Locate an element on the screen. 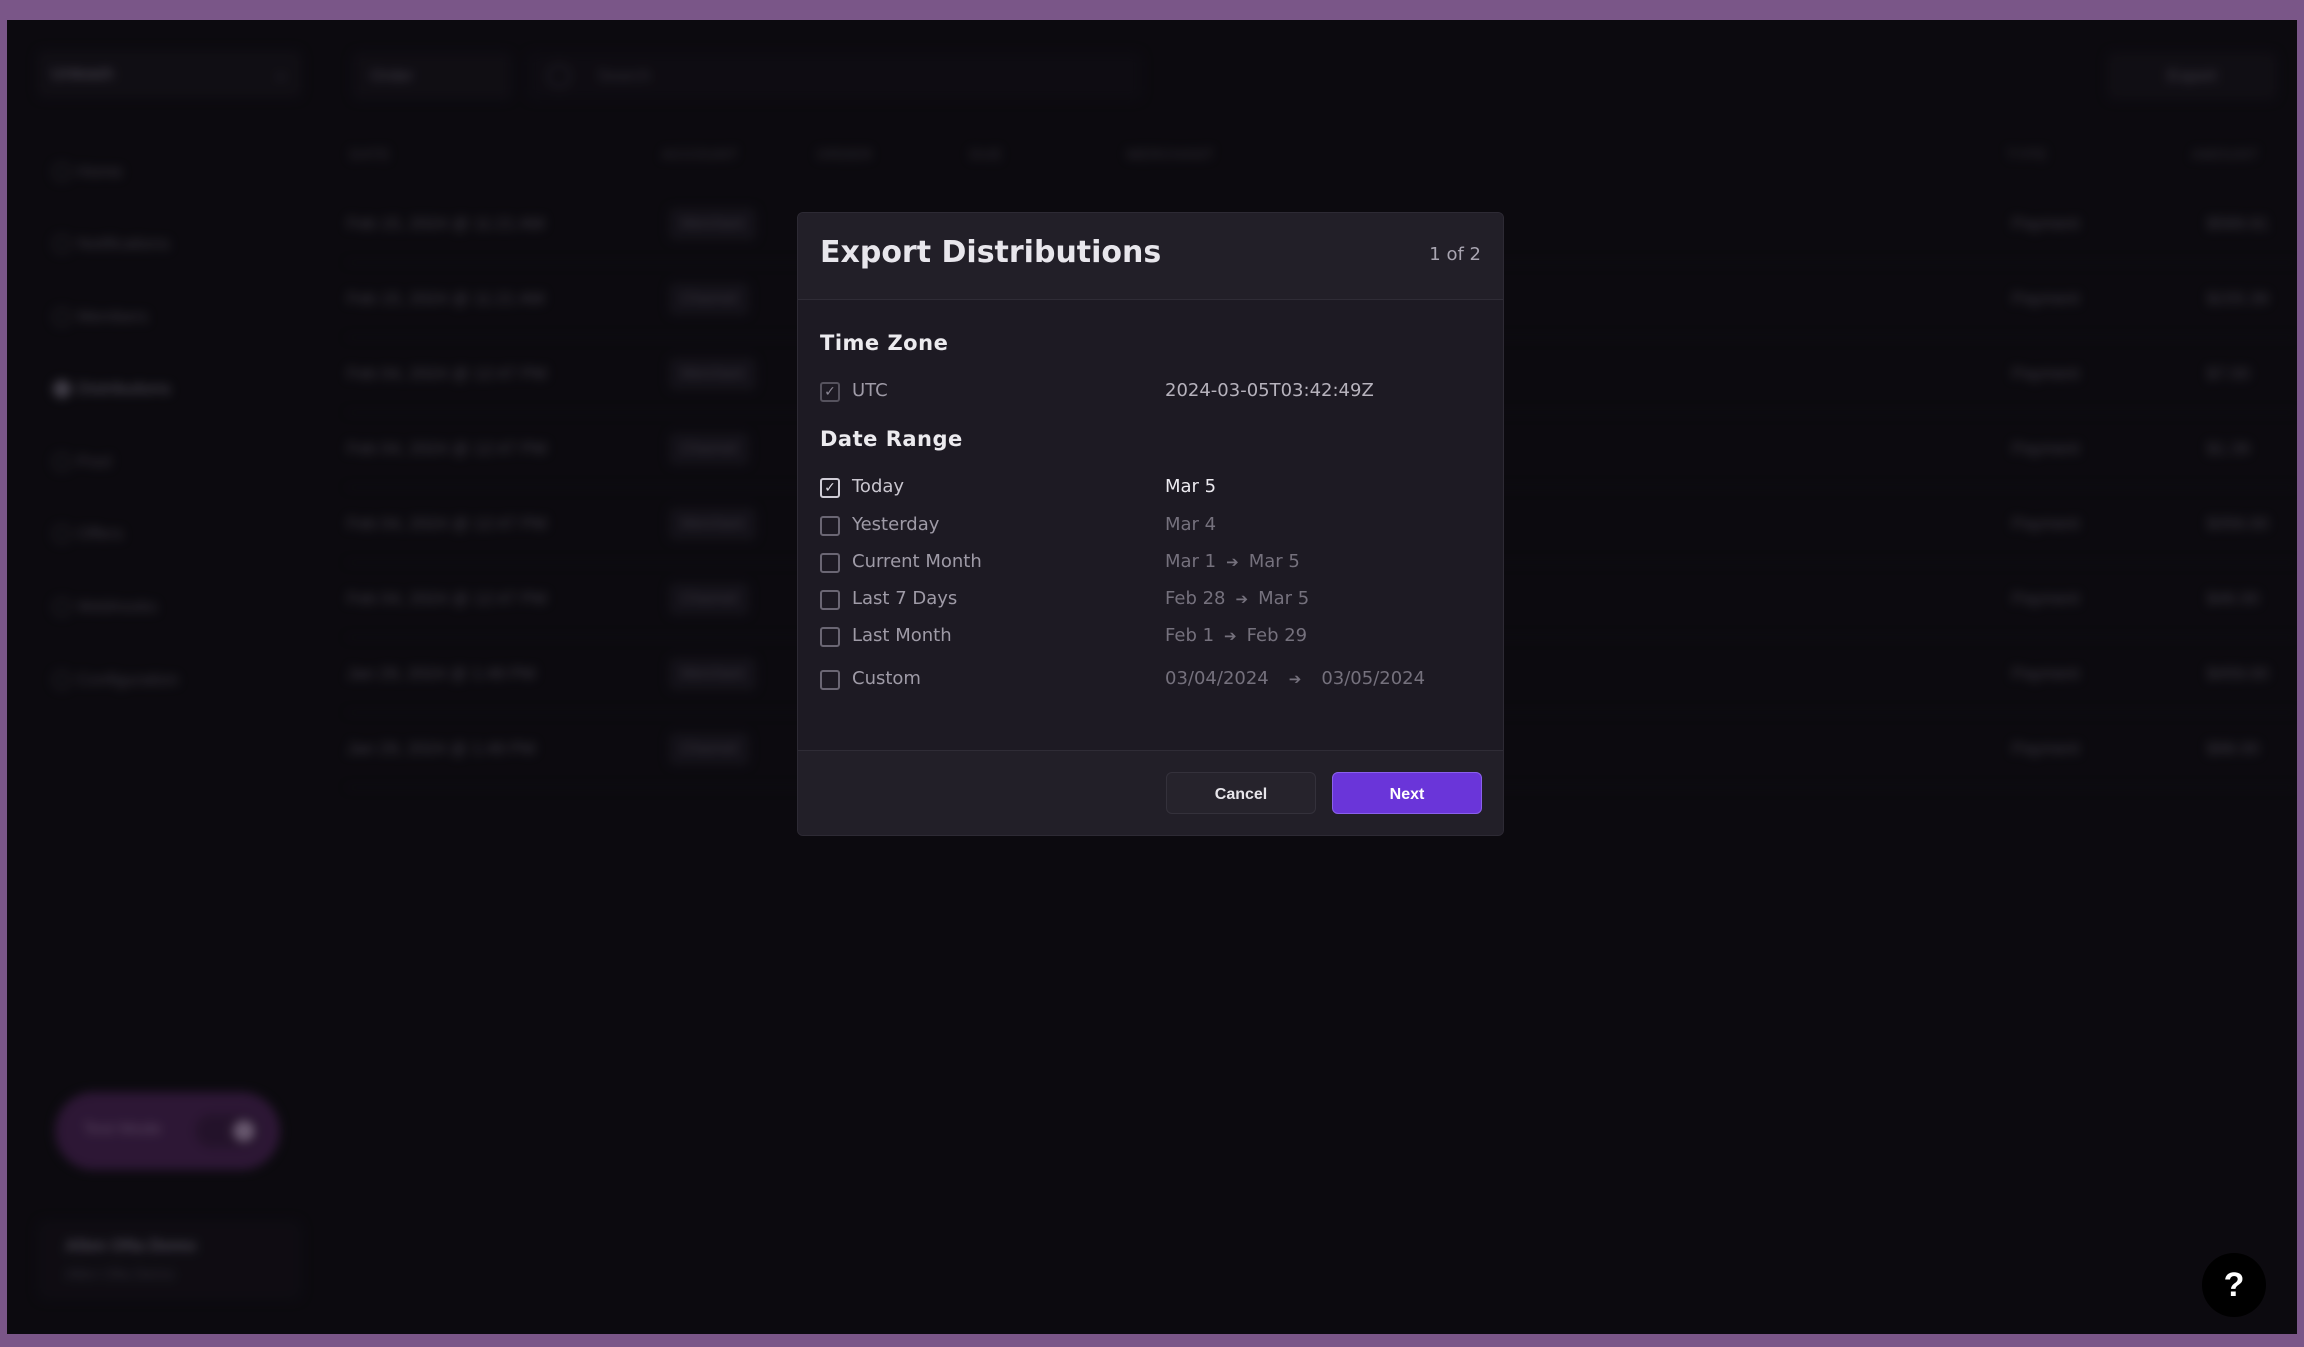 Image resolution: width=2304 pixels, height=1347 pixels. option-current-month: Current Month Mar 1 ➔ Mar 5 is located at coordinates (1150, 565).